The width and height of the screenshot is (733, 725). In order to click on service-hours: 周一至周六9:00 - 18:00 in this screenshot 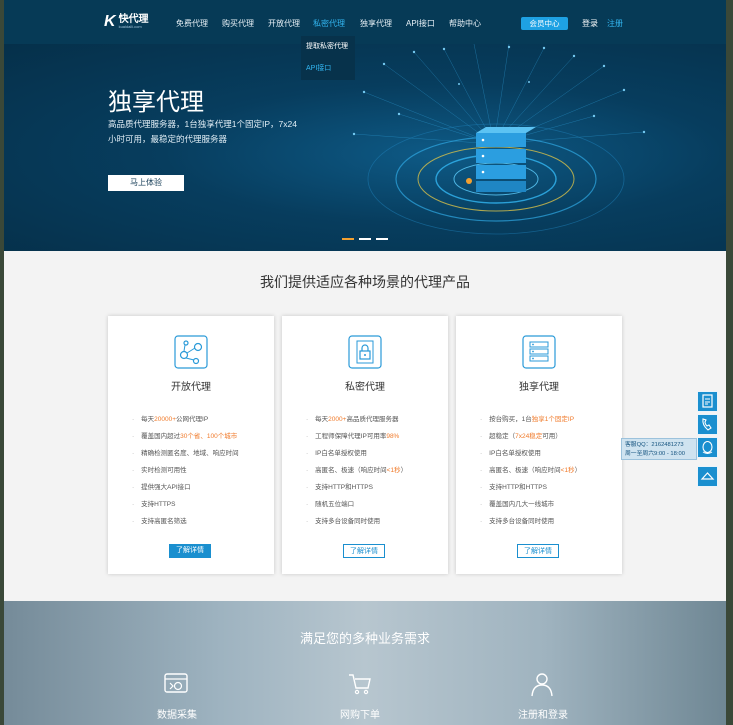, I will do `click(655, 453)`.